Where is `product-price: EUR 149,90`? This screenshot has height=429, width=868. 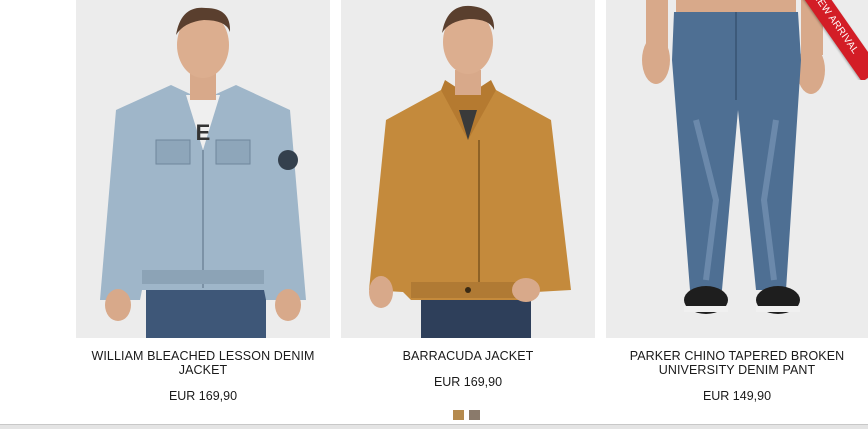
product-price: EUR 149,90 is located at coordinates (737, 396).